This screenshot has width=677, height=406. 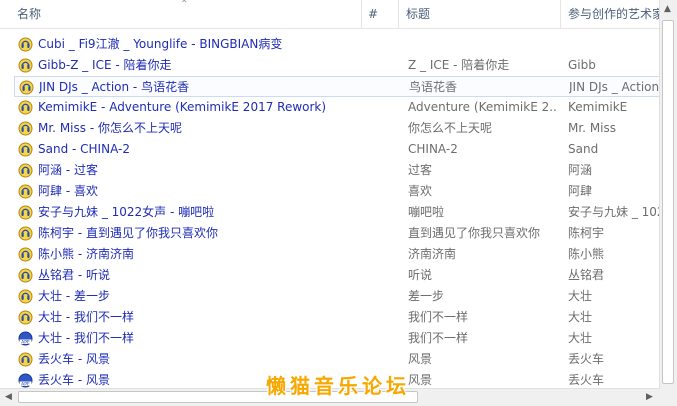 I want to click on file-artist: JIN DJs _ Action, so click(x=614, y=87).